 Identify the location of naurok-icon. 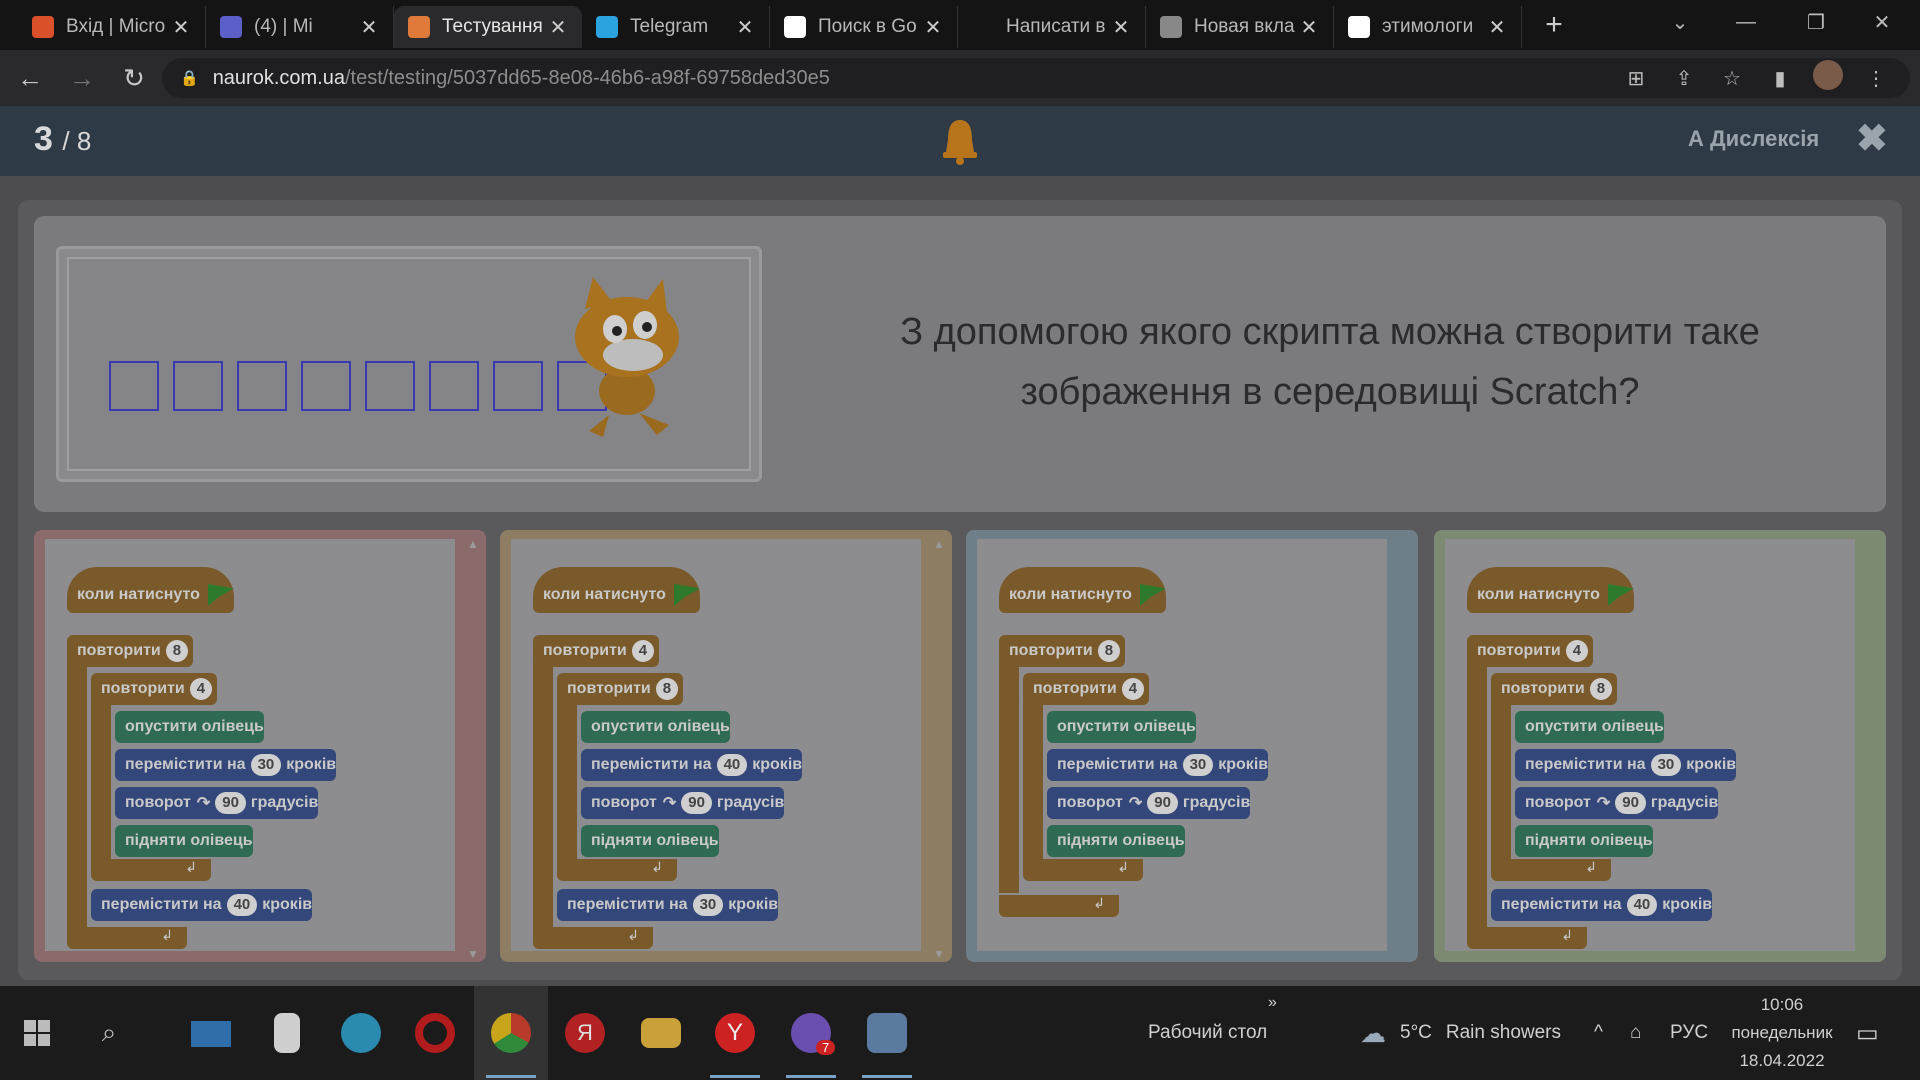
(419, 27).